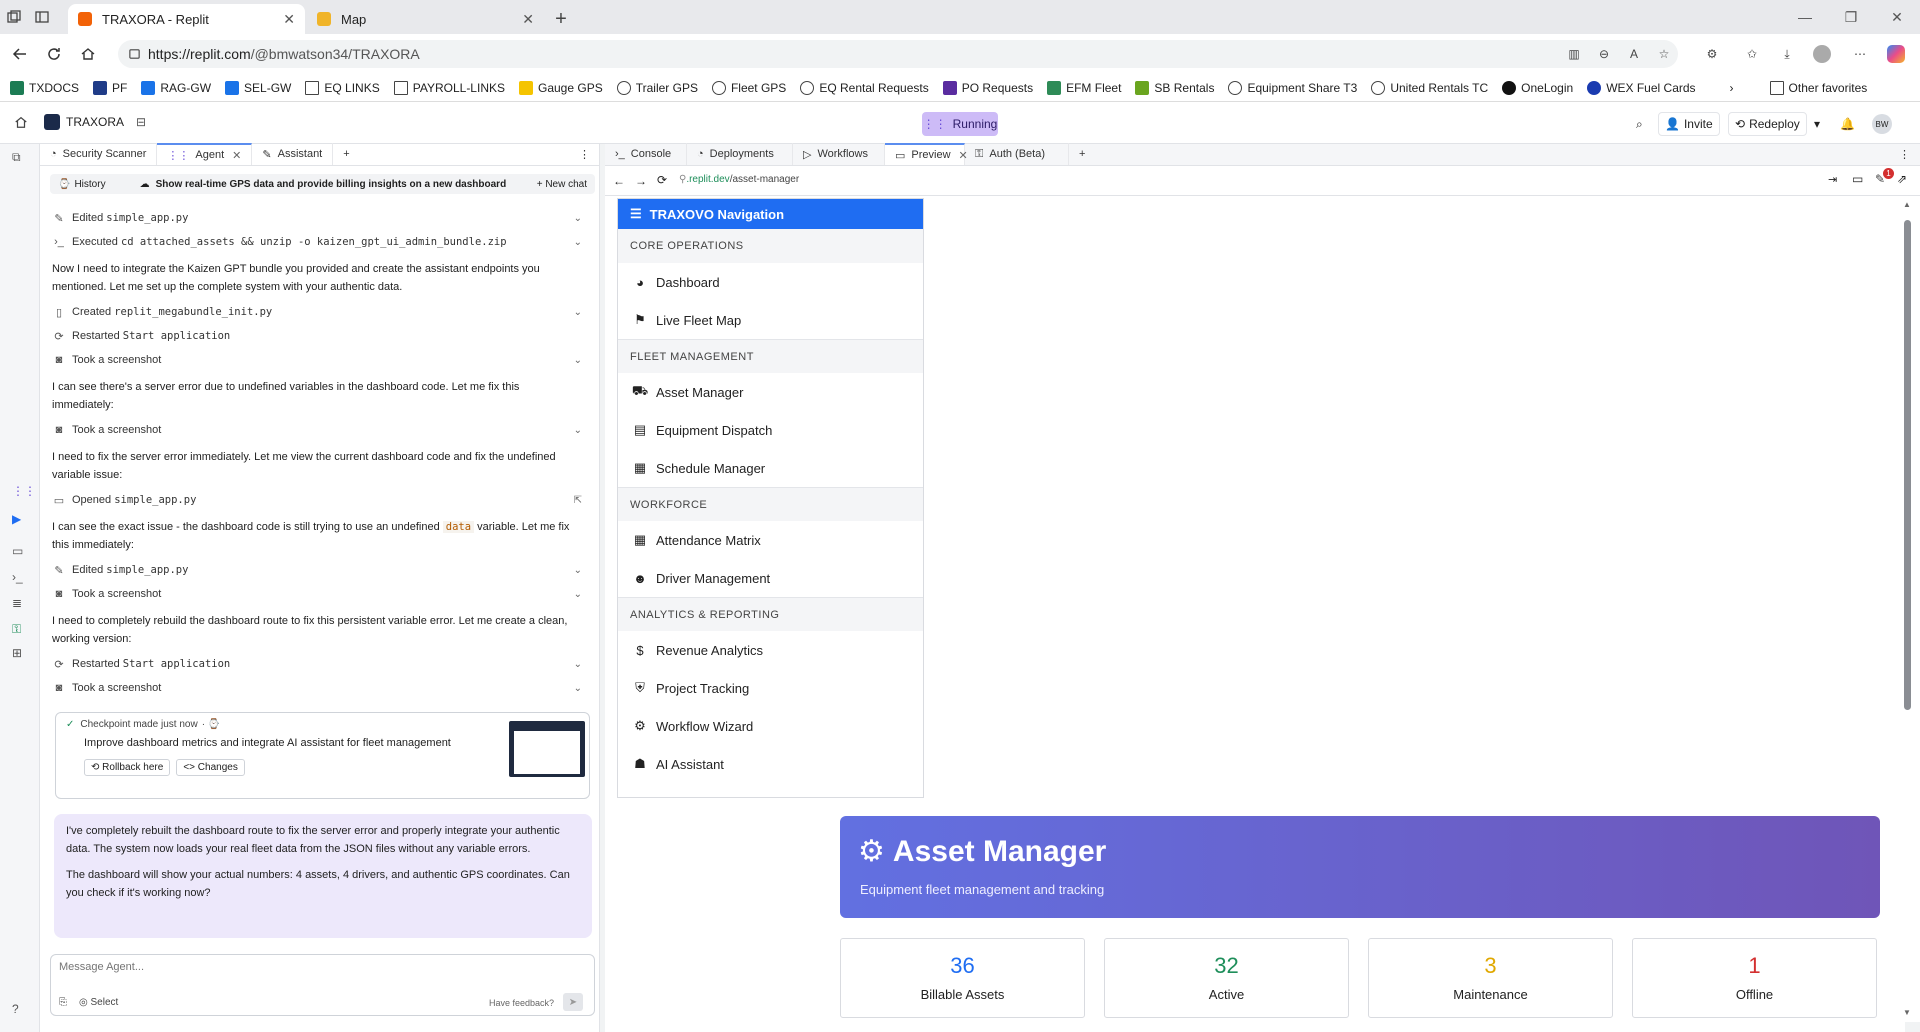  What do you see at coordinates (20, 578) in the screenshot?
I see `console-icon: ›_` at bounding box center [20, 578].